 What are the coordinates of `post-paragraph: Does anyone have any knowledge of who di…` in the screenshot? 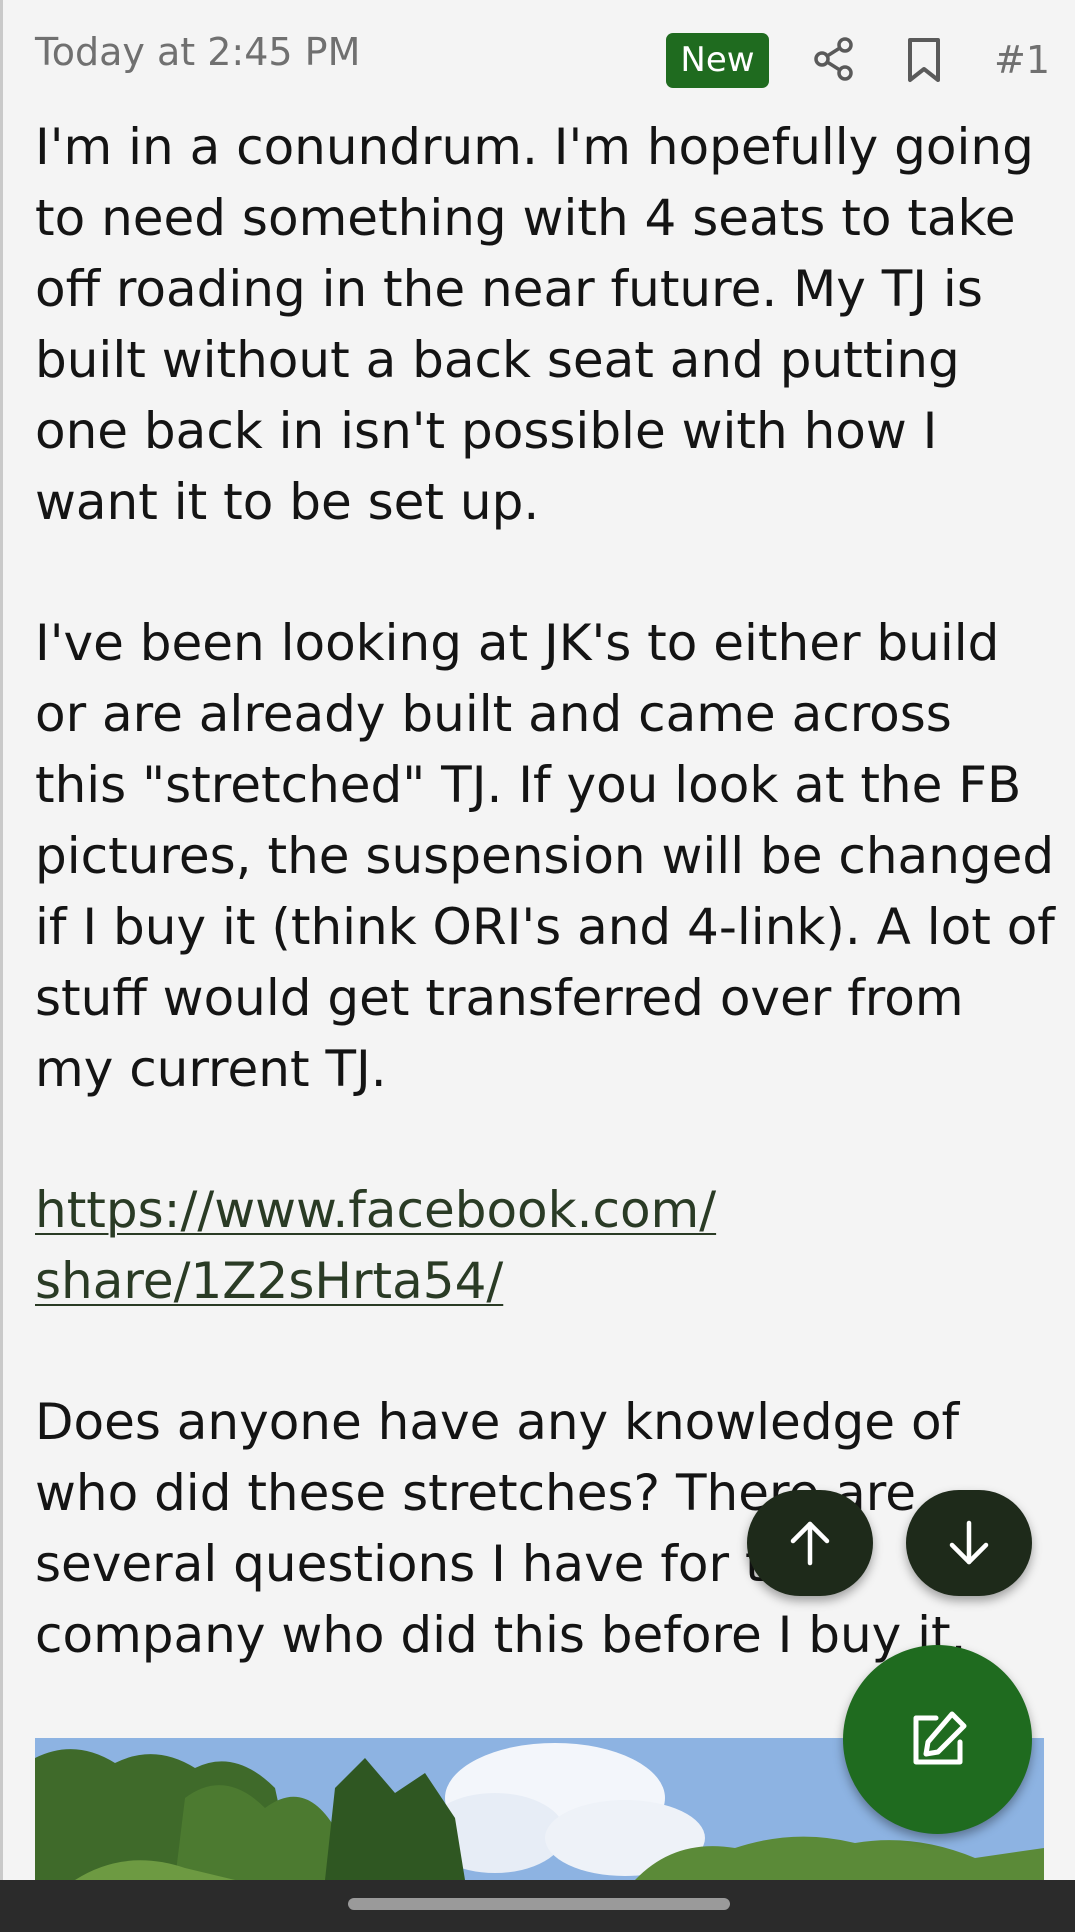 It's located at (501, 1528).